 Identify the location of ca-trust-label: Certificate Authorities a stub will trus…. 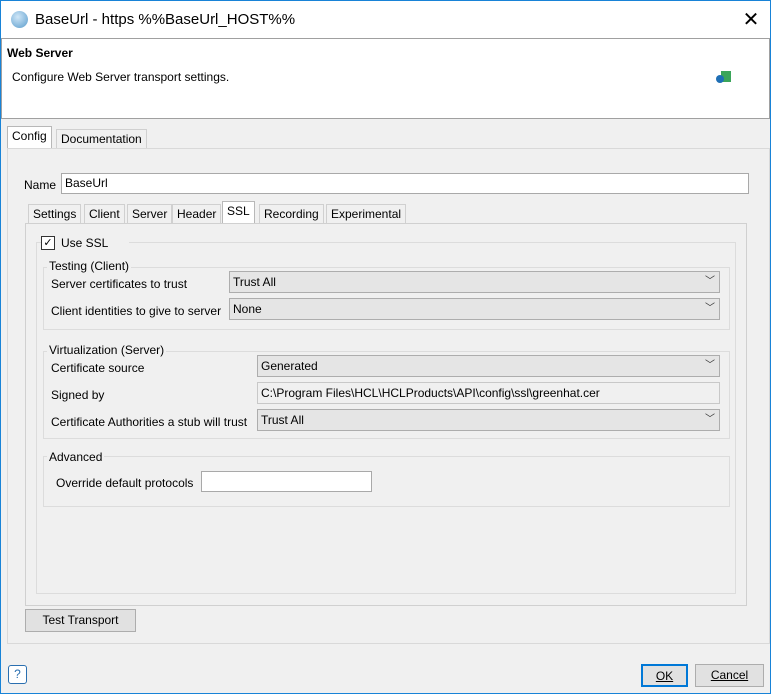
(149, 422).